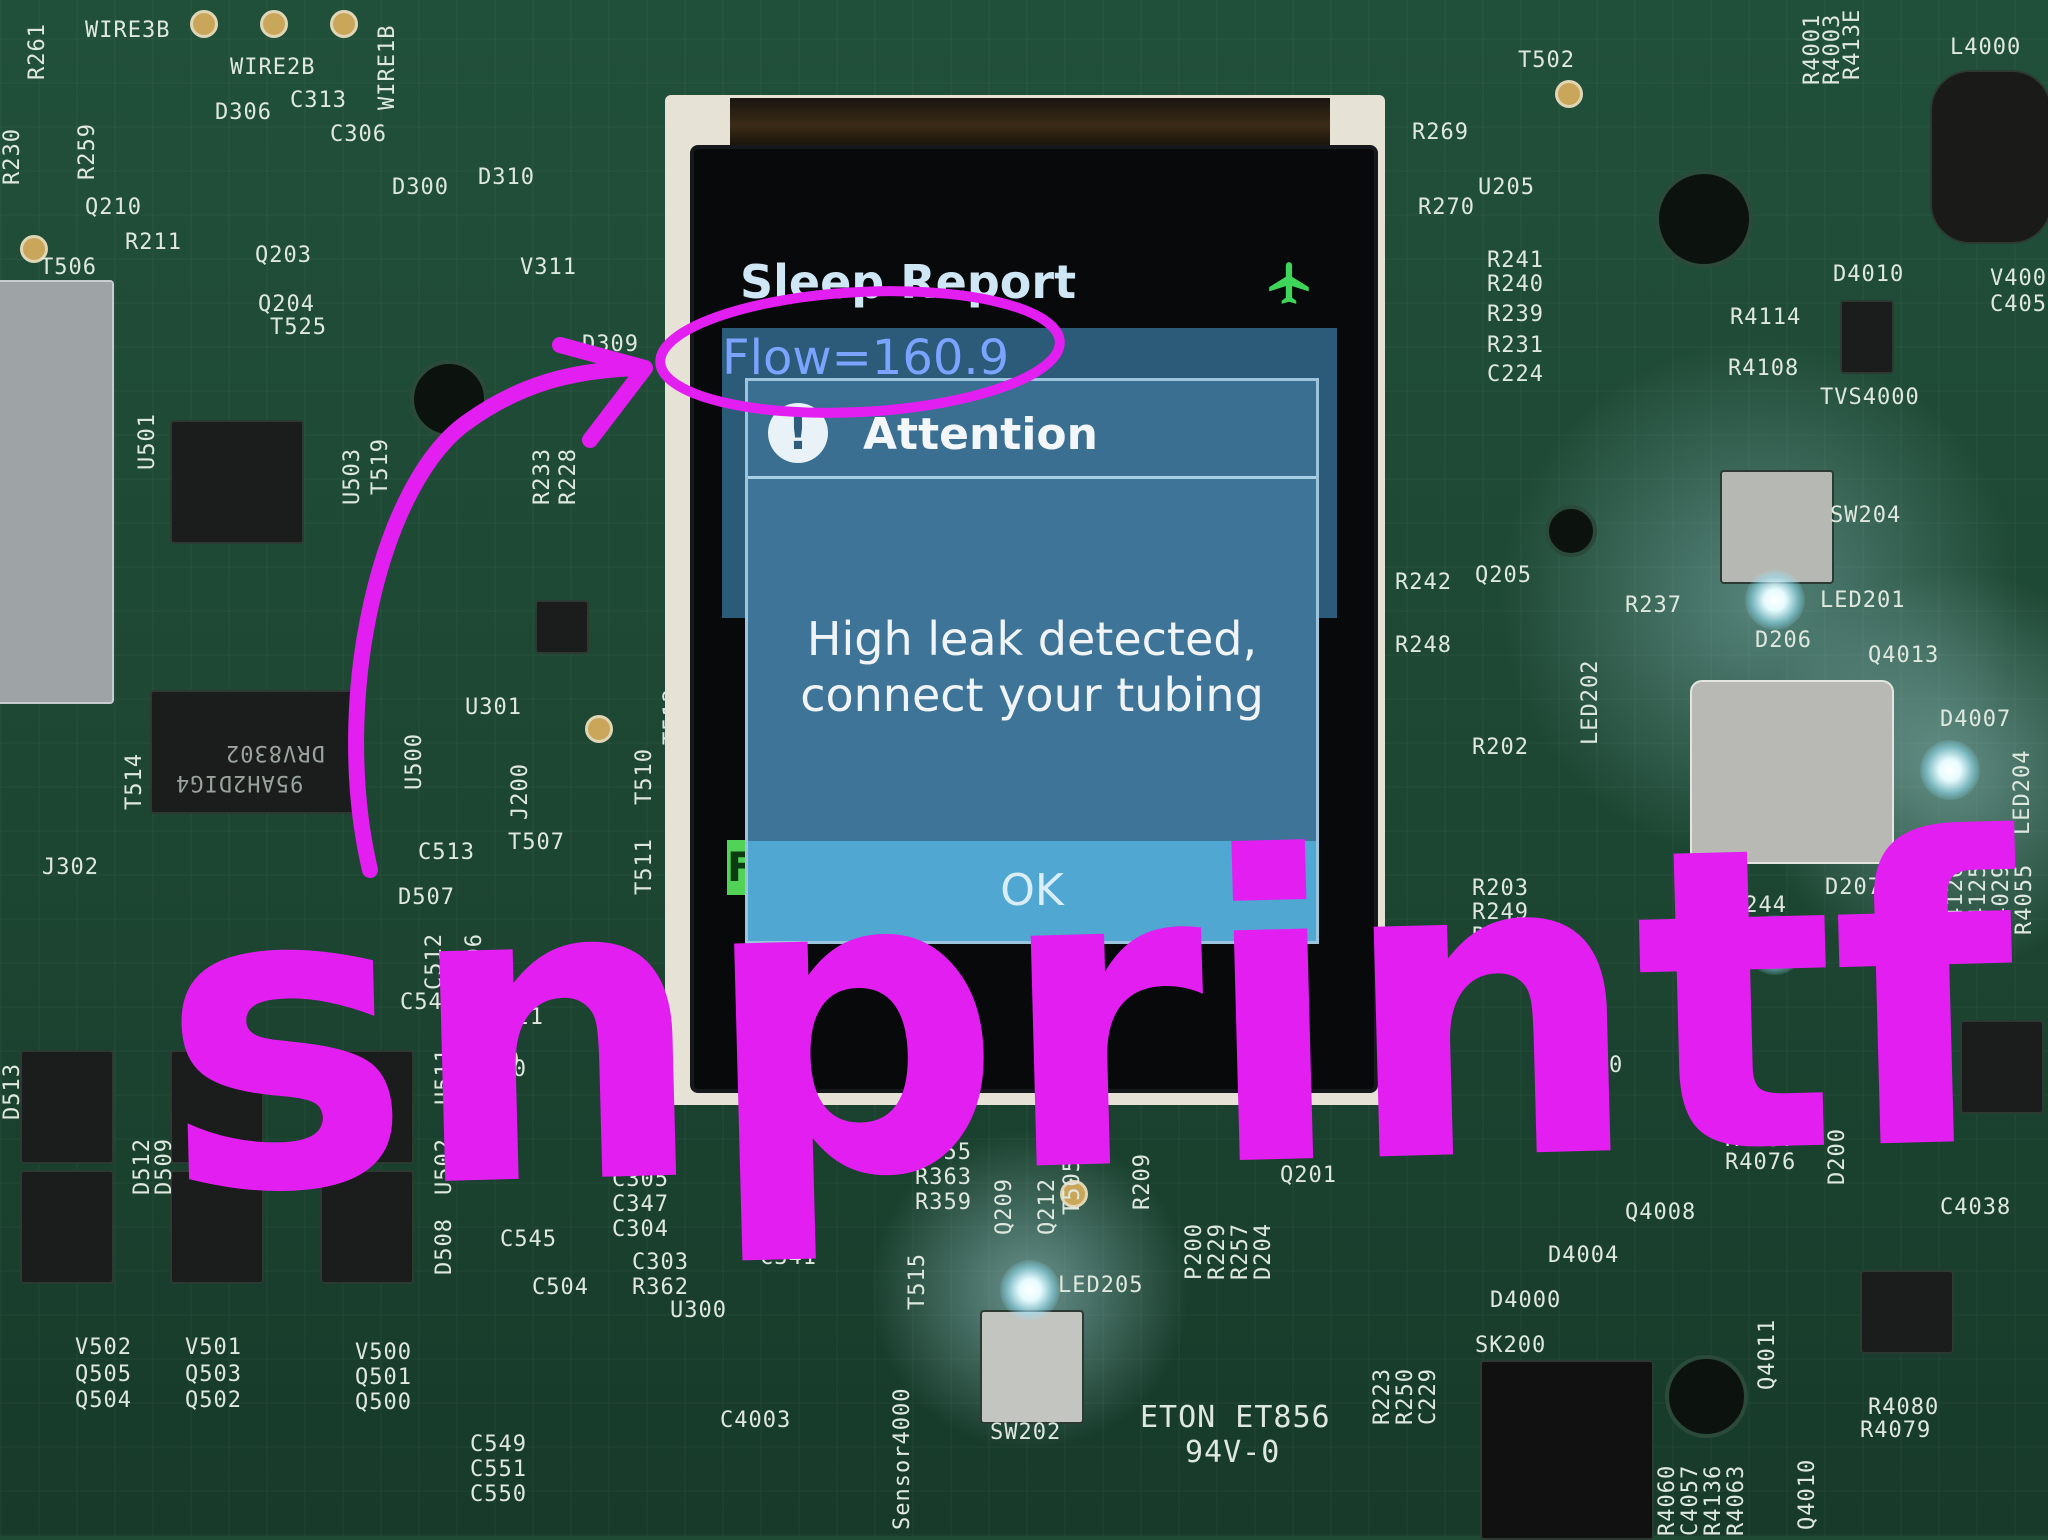 The height and width of the screenshot is (1540, 2048). What do you see at coordinates (1870, 397) in the screenshot?
I see `silk-label: TVS4000` at bounding box center [1870, 397].